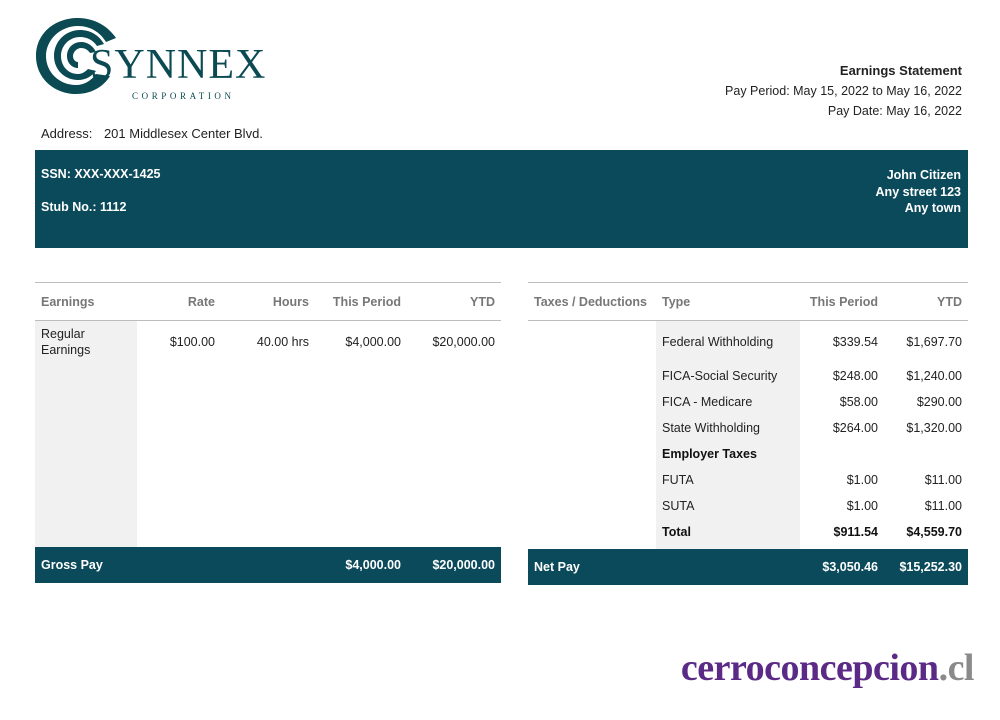 The height and width of the screenshot is (720, 1000). I want to click on tax-ytd-col-header: YTD, so click(926, 301).